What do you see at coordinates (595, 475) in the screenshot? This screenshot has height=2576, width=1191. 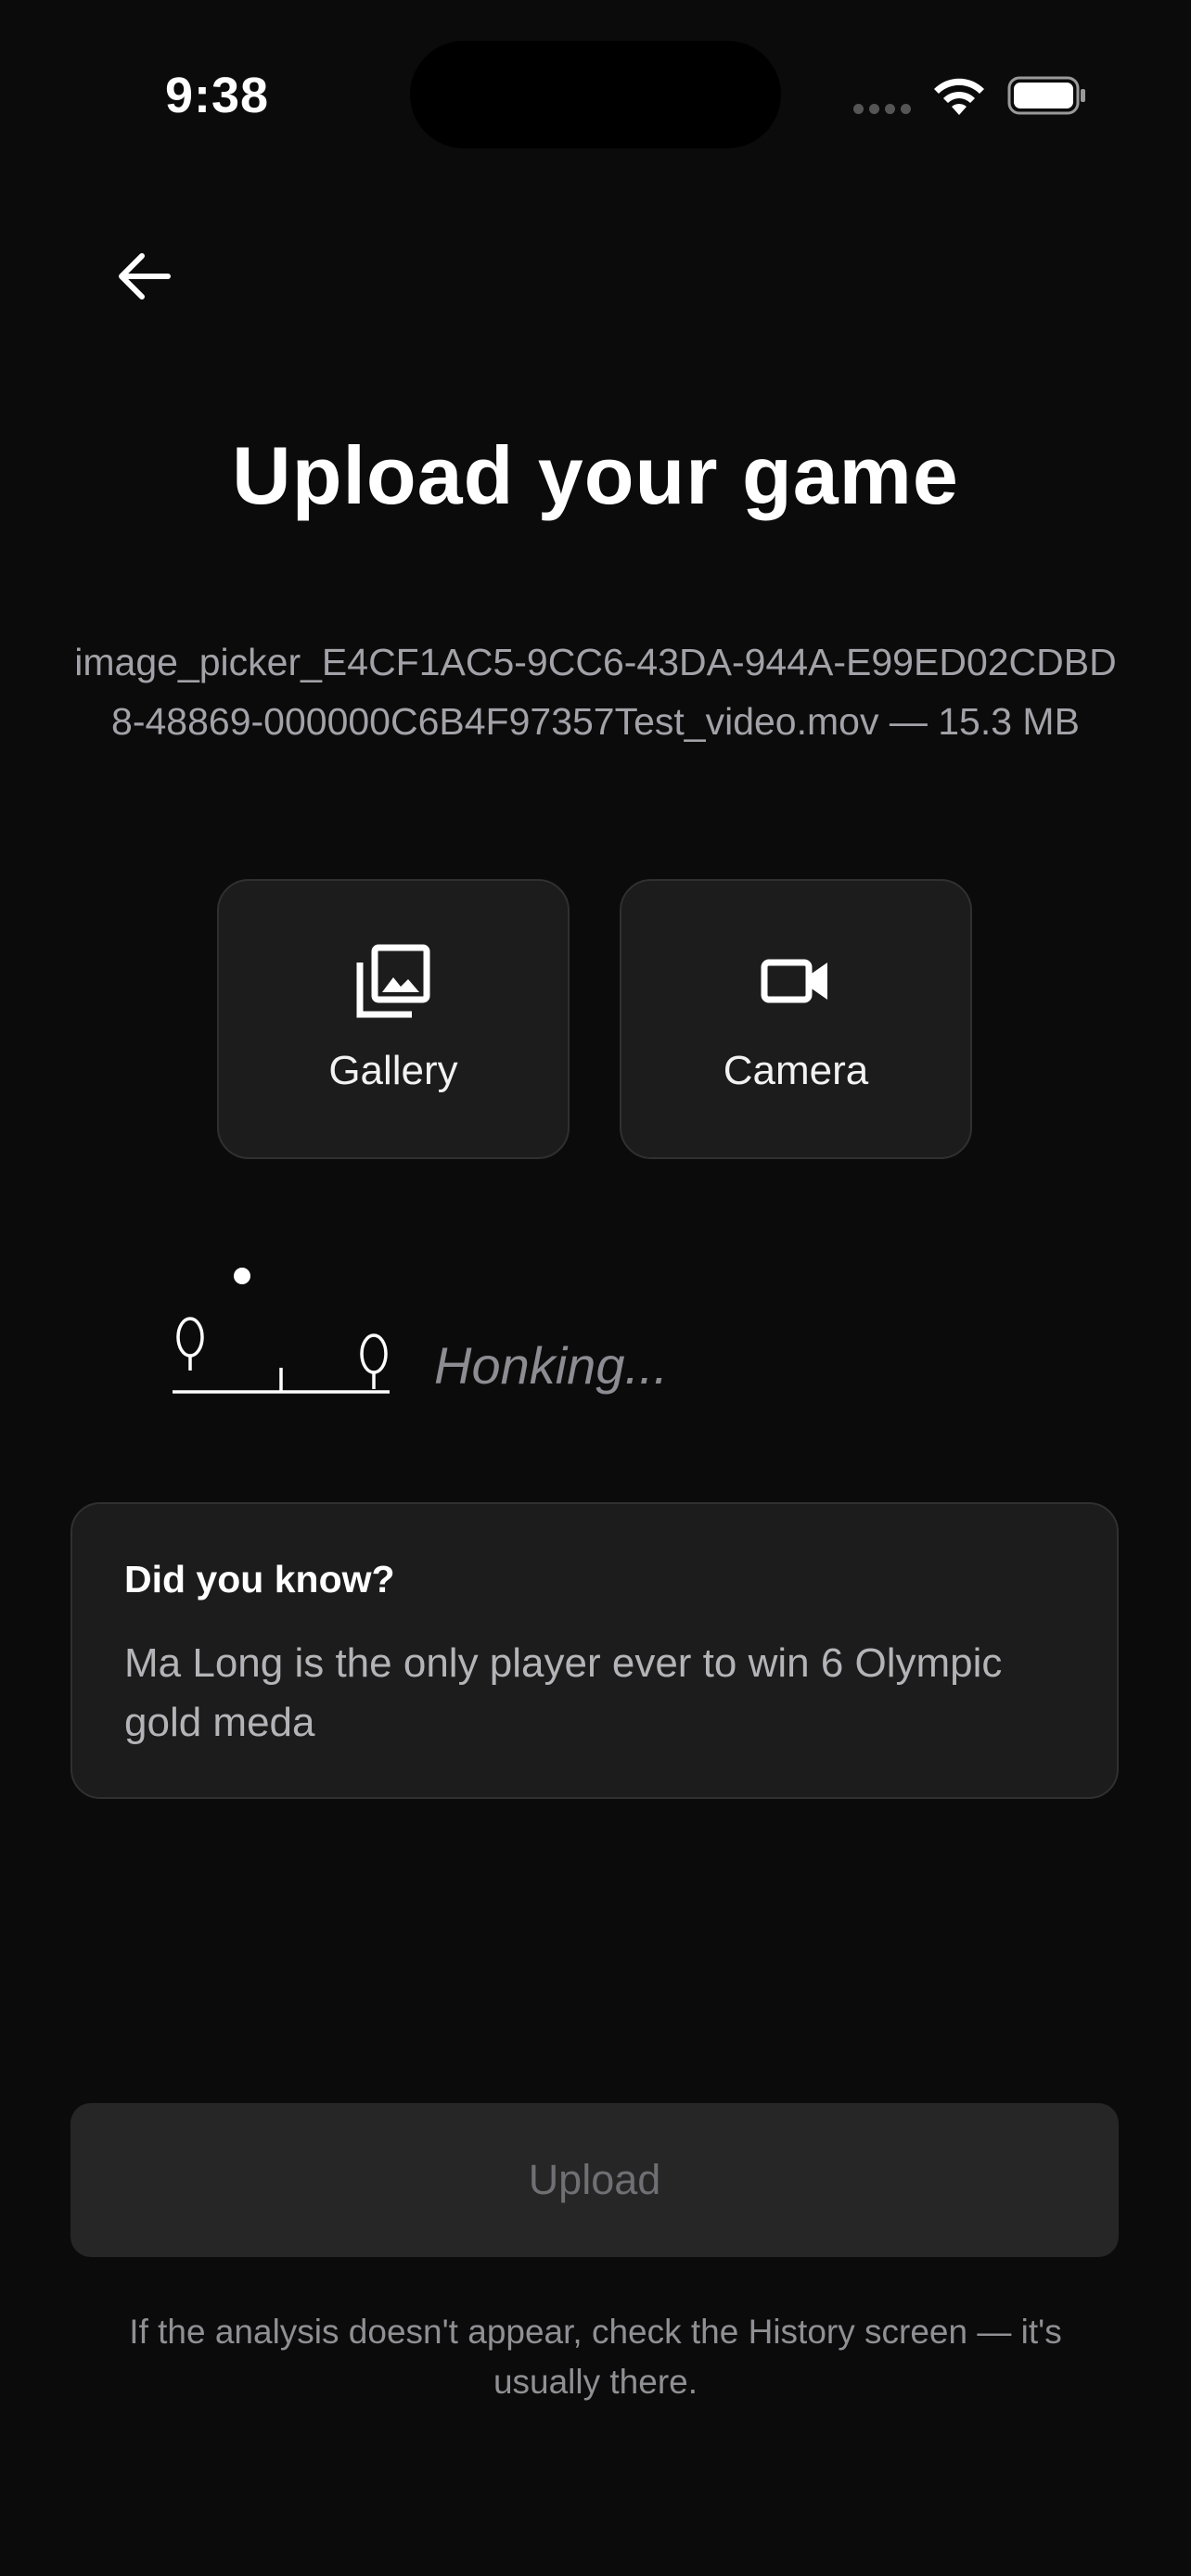 I see `page-title: Upload your game` at bounding box center [595, 475].